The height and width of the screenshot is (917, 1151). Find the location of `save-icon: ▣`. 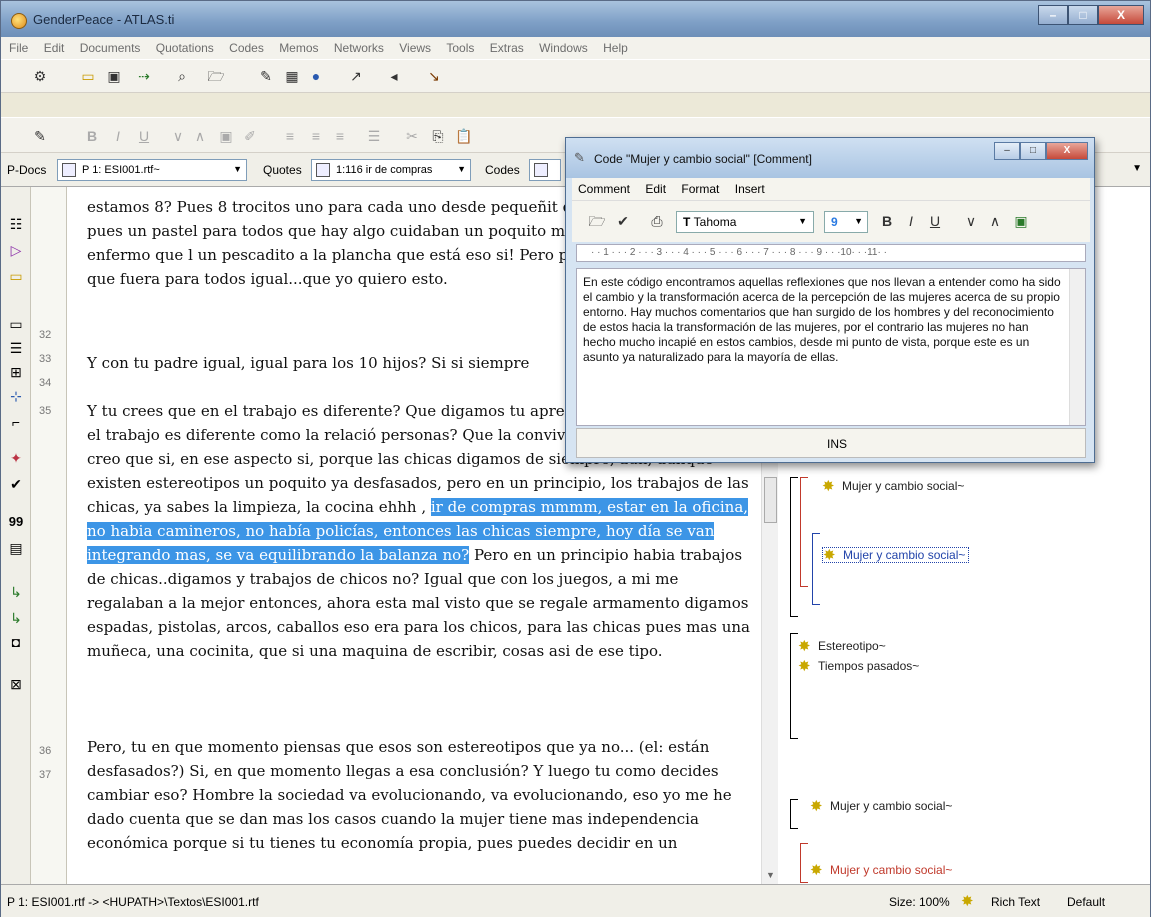

save-icon: ▣ is located at coordinates (114, 76).